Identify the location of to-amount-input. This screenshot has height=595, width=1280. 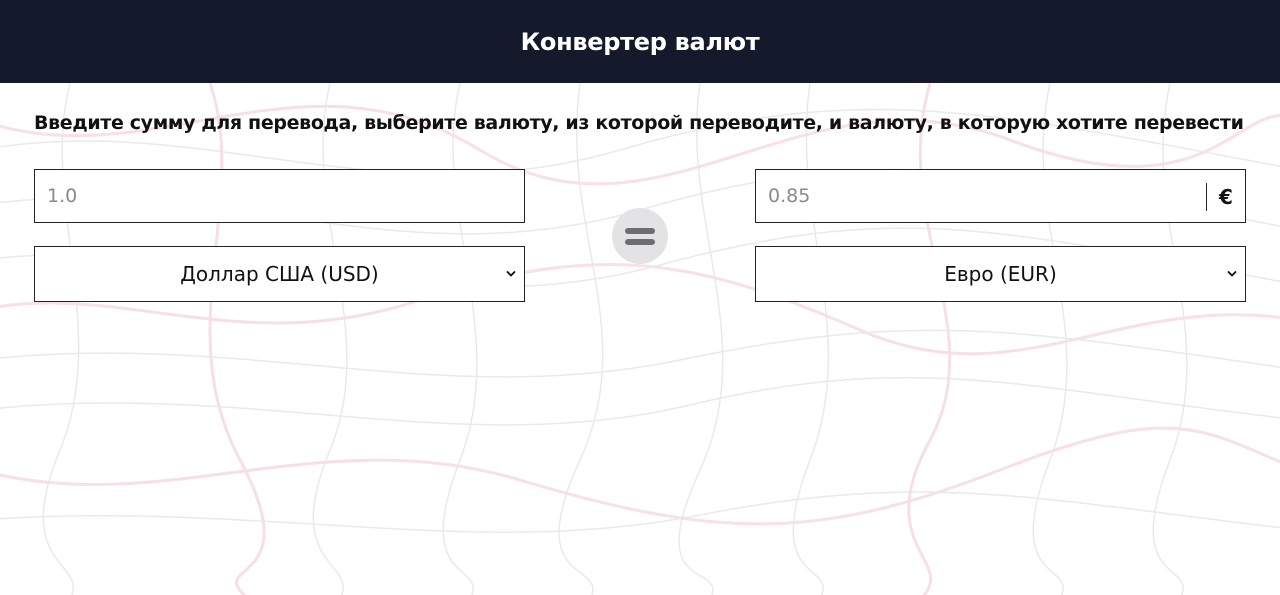
(1000, 196).